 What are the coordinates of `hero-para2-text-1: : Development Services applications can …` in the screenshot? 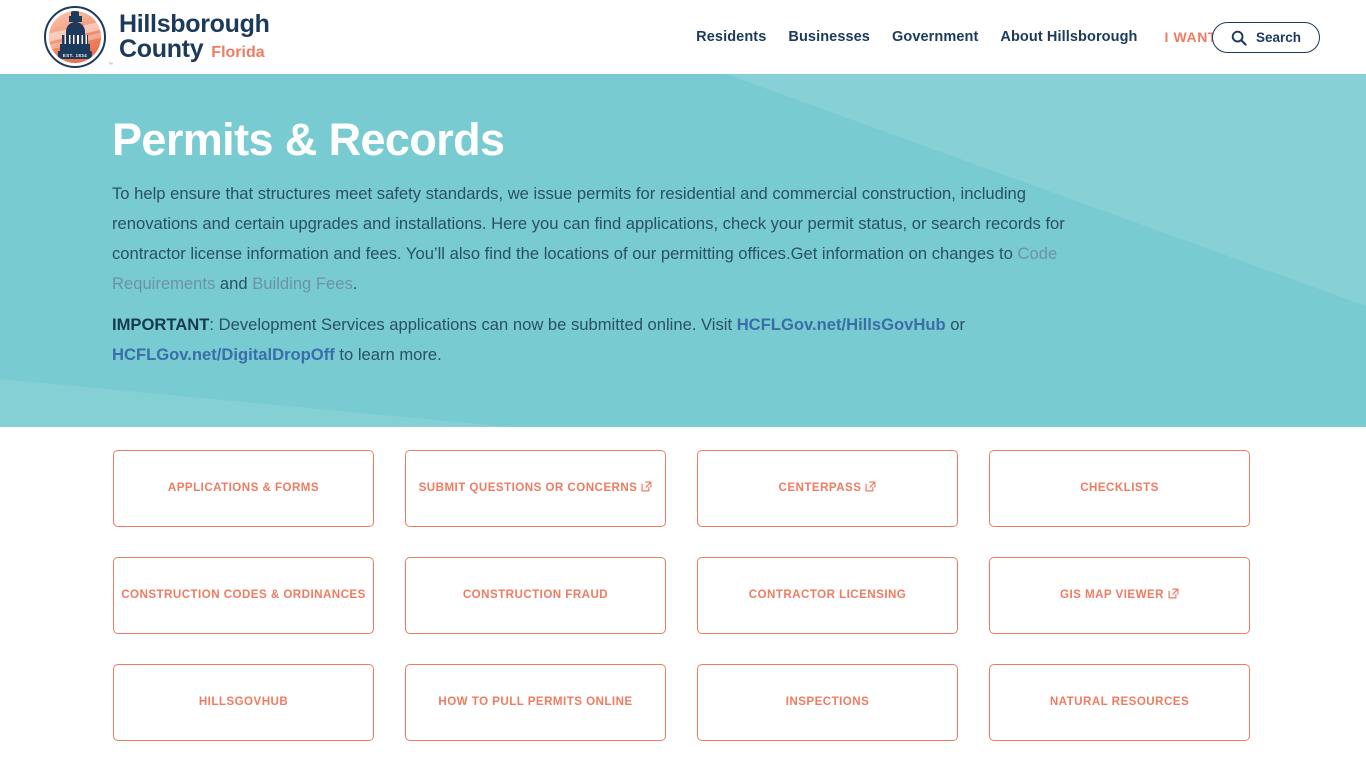 It's located at (473, 324).